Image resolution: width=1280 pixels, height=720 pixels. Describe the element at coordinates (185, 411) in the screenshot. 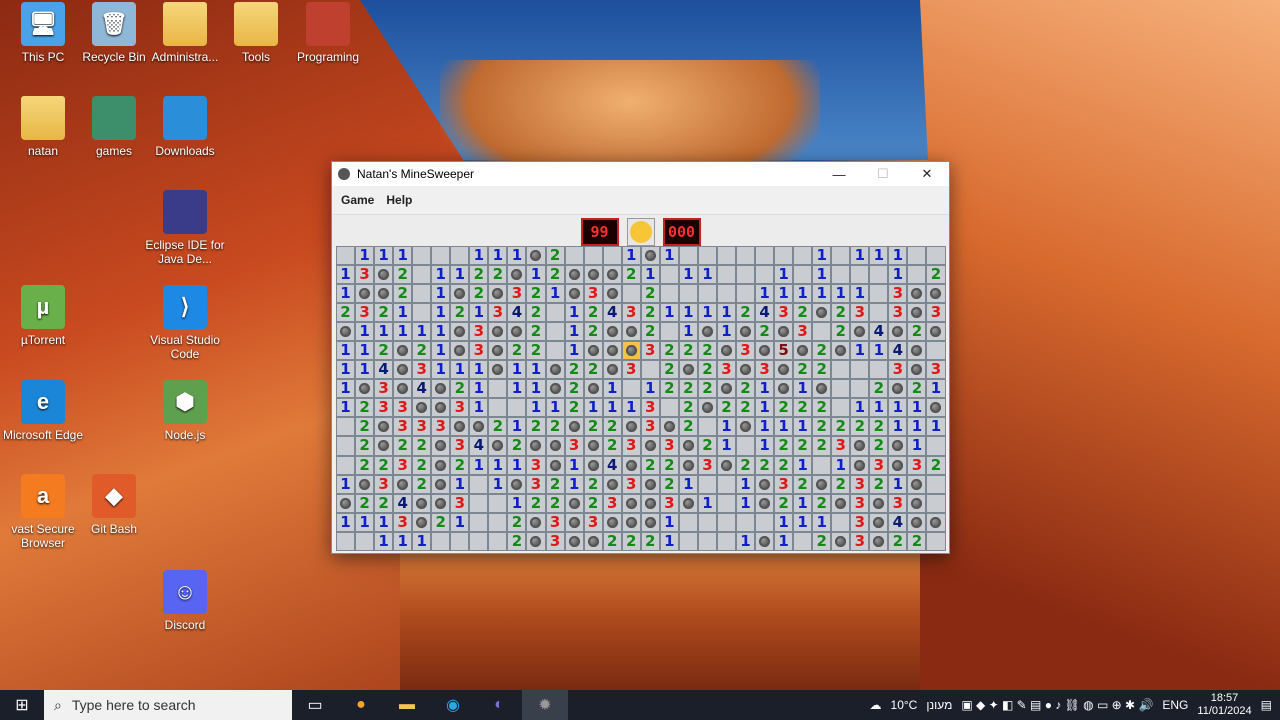

I see `nodejs-shortcut: ⬢ Node.js` at that location.